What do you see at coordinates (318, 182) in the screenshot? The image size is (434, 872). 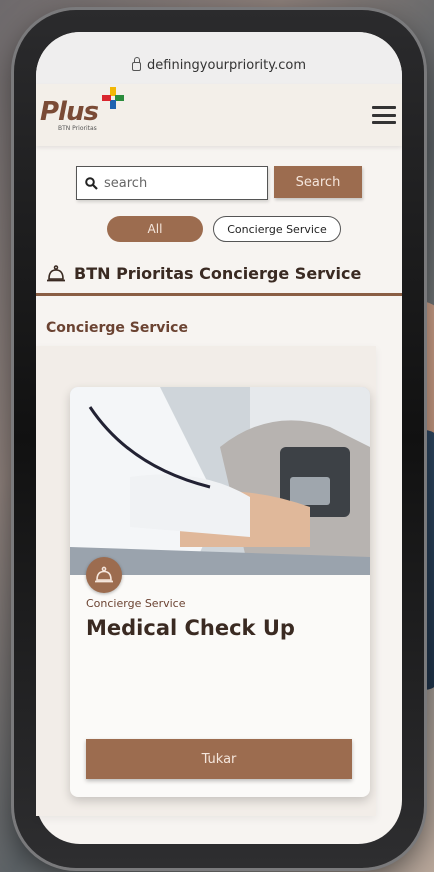 I see `search-button: Search` at bounding box center [318, 182].